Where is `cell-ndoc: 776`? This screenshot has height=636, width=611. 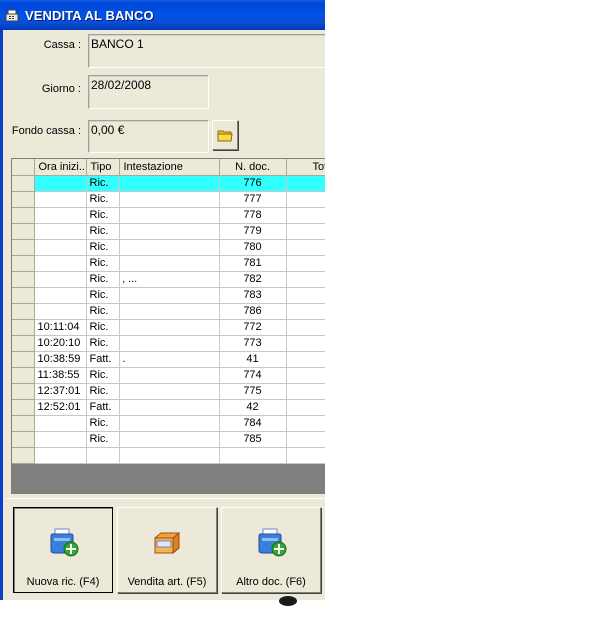
cell-ndoc: 776 is located at coordinates (253, 183).